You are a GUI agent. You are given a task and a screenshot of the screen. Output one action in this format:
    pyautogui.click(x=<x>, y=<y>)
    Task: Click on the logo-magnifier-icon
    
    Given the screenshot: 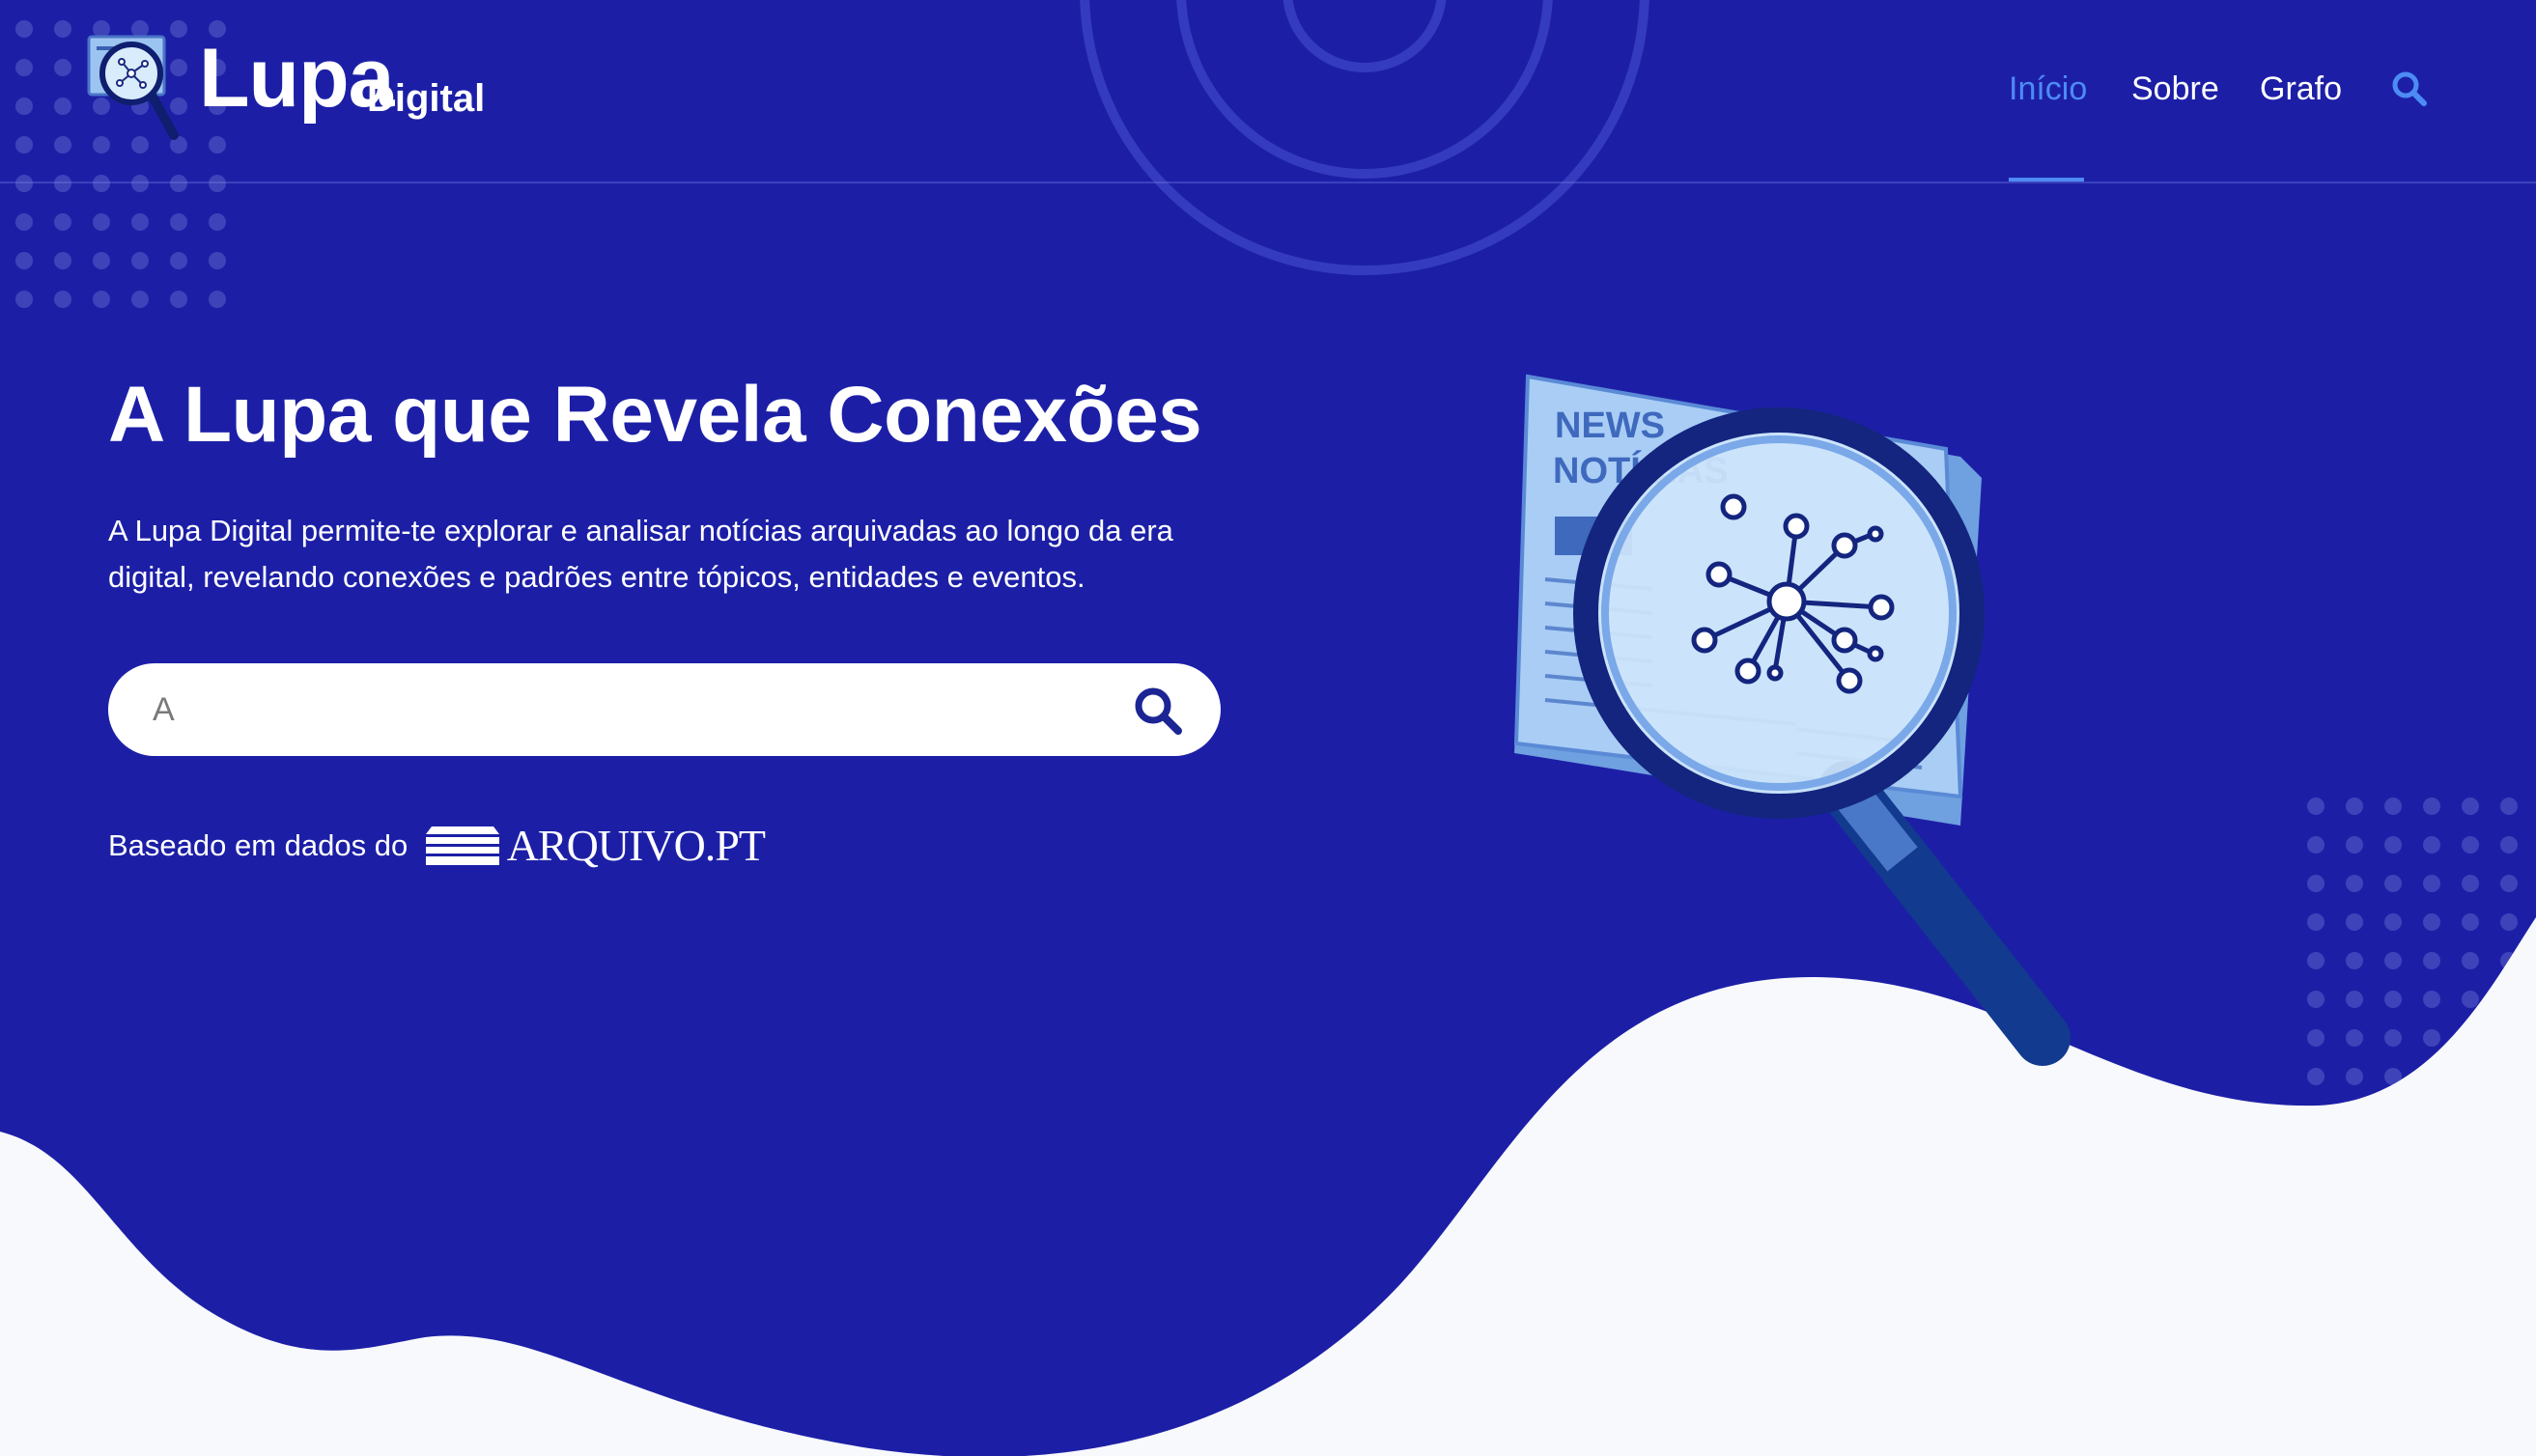 What is the action you would take?
    pyautogui.click(x=133, y=88)
    